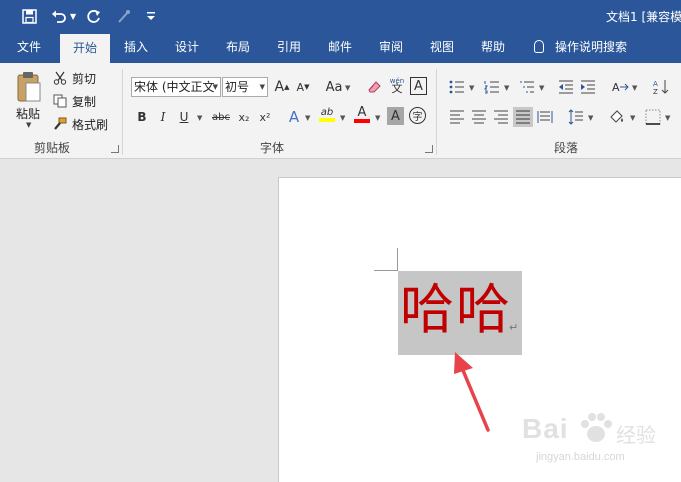 This screenshot has width=681, height=482. What do you see at coordinates (597, 47) in the screenshot?
I see `tell-me-search: 操作说明搜索` at bounding box center [597, 47].